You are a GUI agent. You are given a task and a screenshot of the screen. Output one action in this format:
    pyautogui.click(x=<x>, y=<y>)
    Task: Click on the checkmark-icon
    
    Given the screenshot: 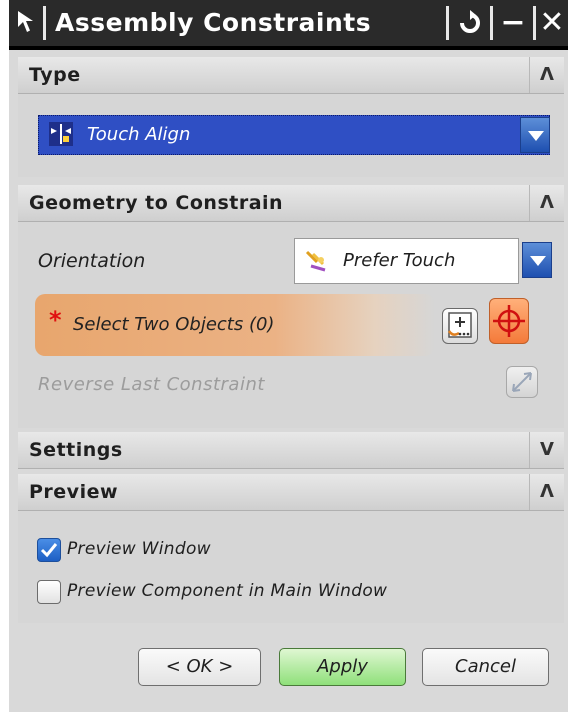 What is the action you would take?
    pyautogui.click(x=49, y=550)
    